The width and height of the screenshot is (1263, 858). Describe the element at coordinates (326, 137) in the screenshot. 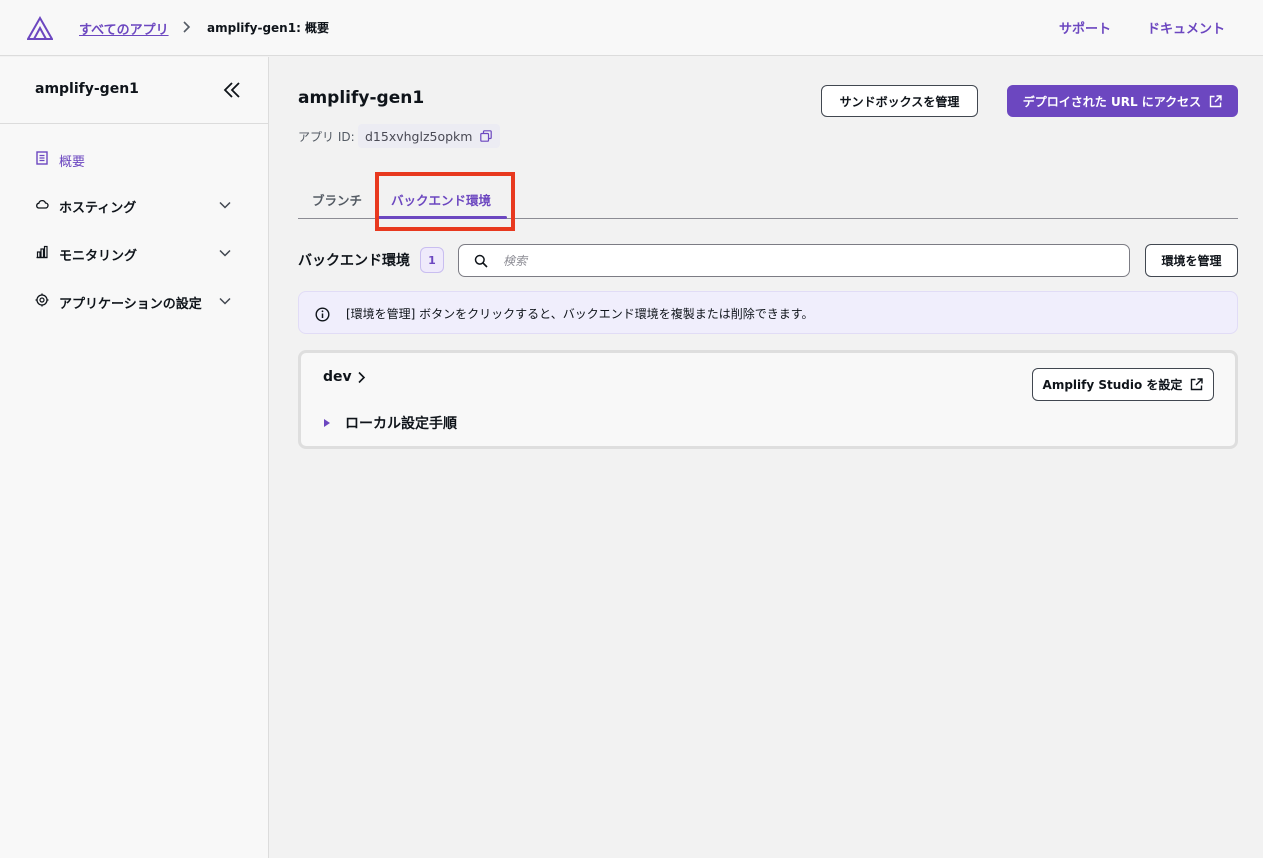

I see `app-id-label: アプリ ID:` at that location.